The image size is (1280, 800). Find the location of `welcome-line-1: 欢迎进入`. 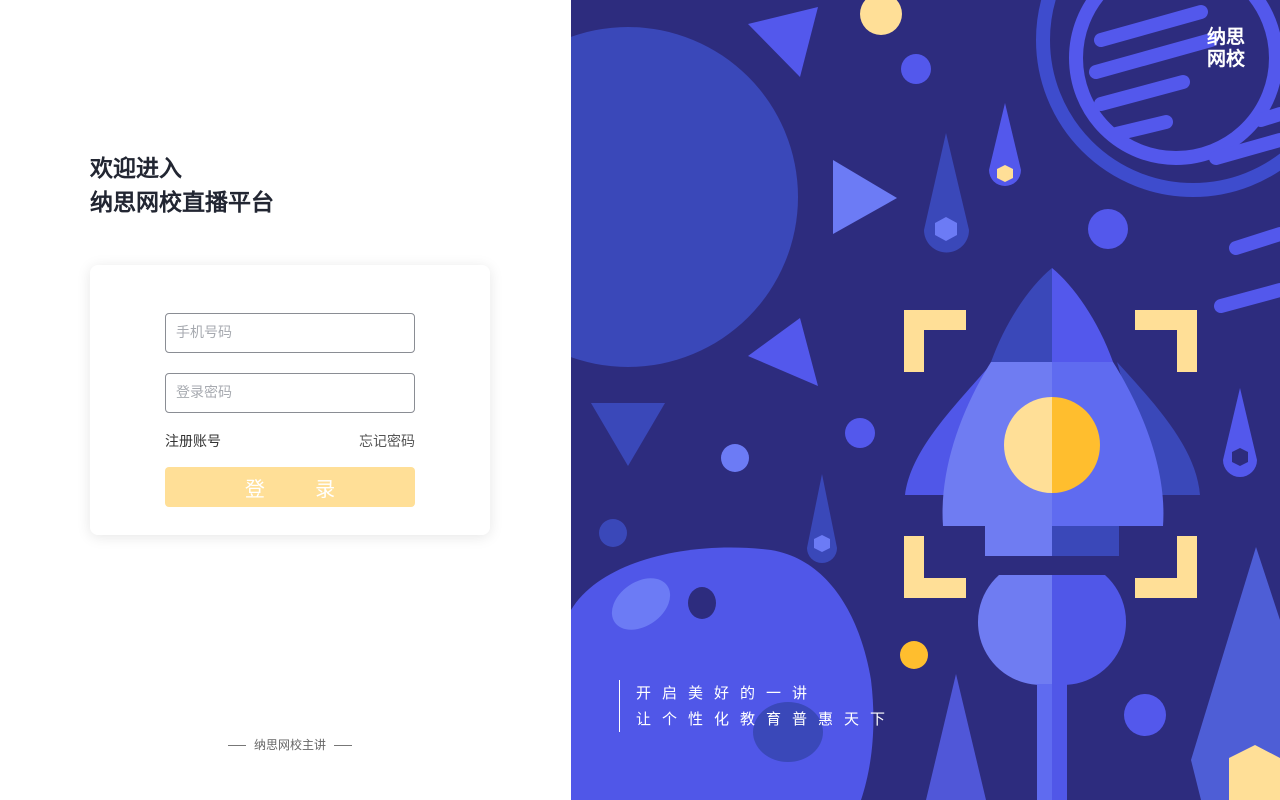

welcome-line-1: 欢迎进入 is located at coordinates (136, 169).